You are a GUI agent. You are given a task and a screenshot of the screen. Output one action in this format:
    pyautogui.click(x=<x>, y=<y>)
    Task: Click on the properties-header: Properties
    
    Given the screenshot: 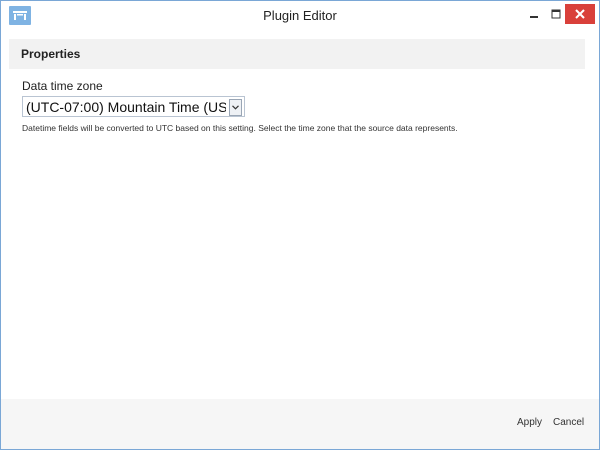 What is the action you would take?
    pyautogui.click(x=297, y=54)
    